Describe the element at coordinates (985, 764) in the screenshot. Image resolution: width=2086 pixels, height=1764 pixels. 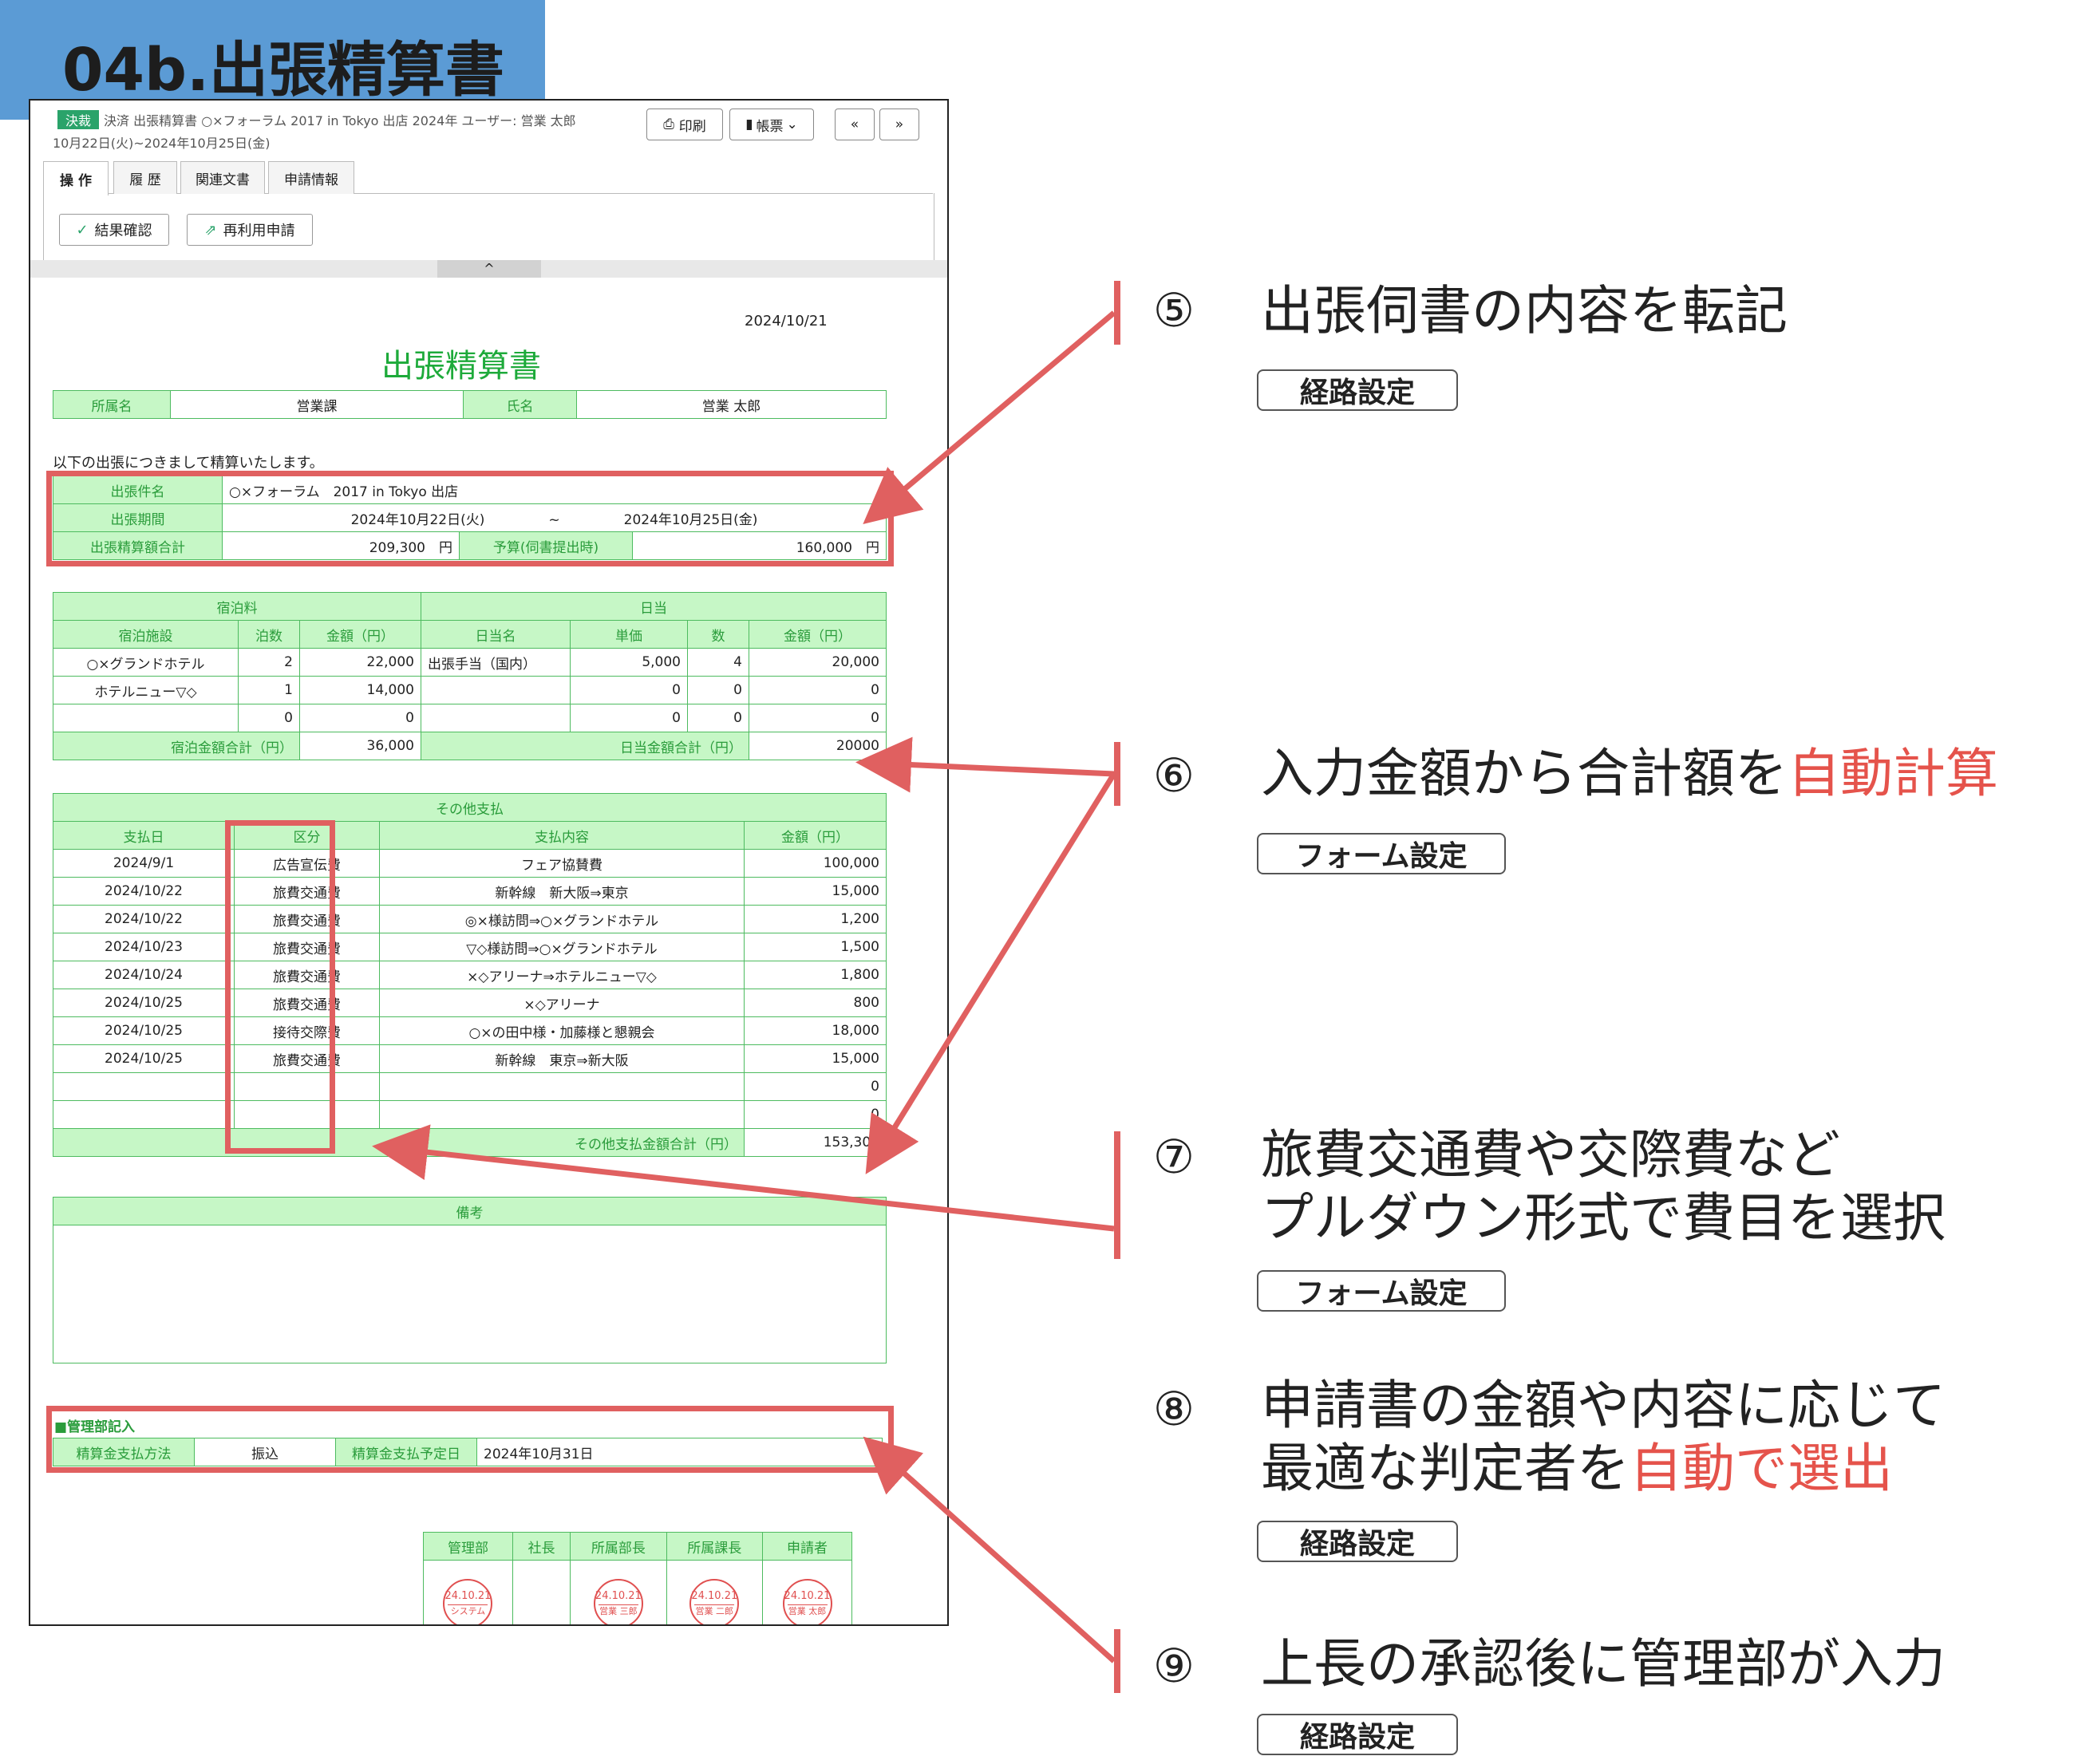
I see `arrow-6a` at that location.